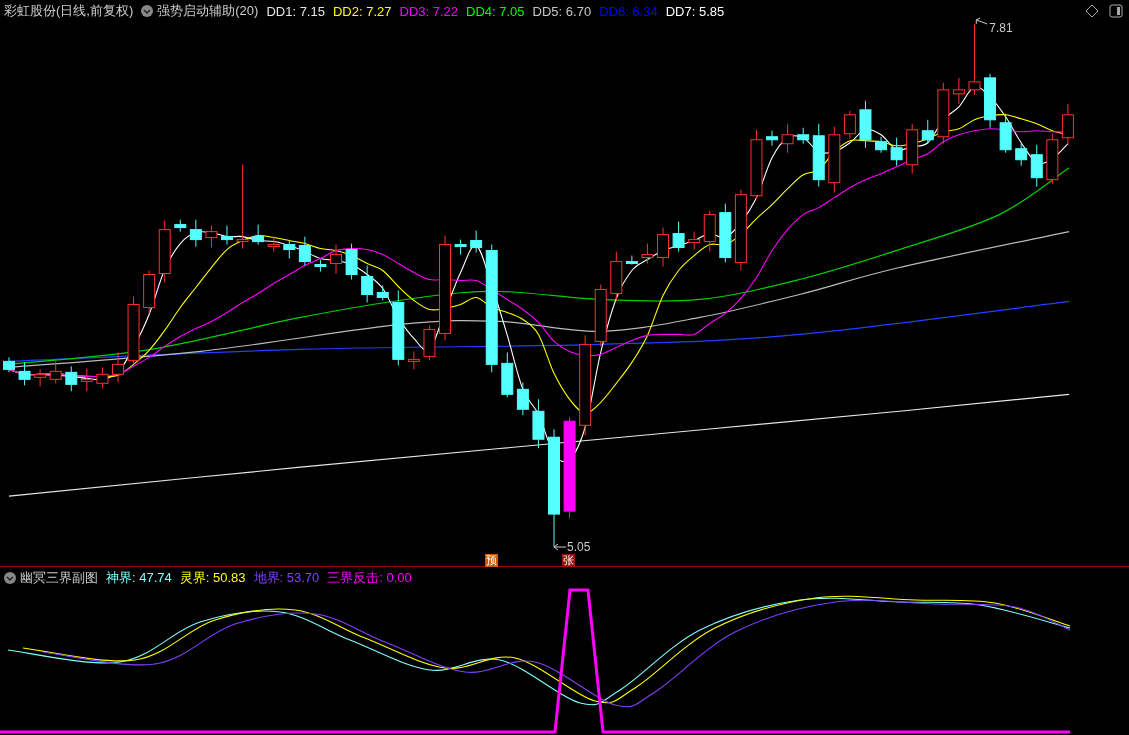  I want to click on indicator-value: 三界反击: 0.00, so click(369, 578).